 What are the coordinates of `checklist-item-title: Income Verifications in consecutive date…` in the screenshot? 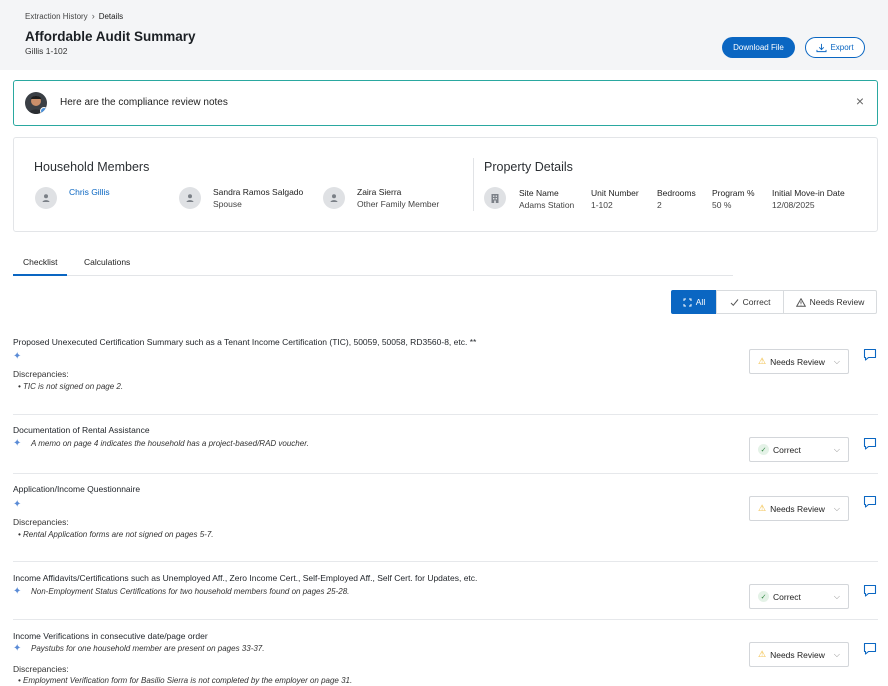 It's located at (110, 636).